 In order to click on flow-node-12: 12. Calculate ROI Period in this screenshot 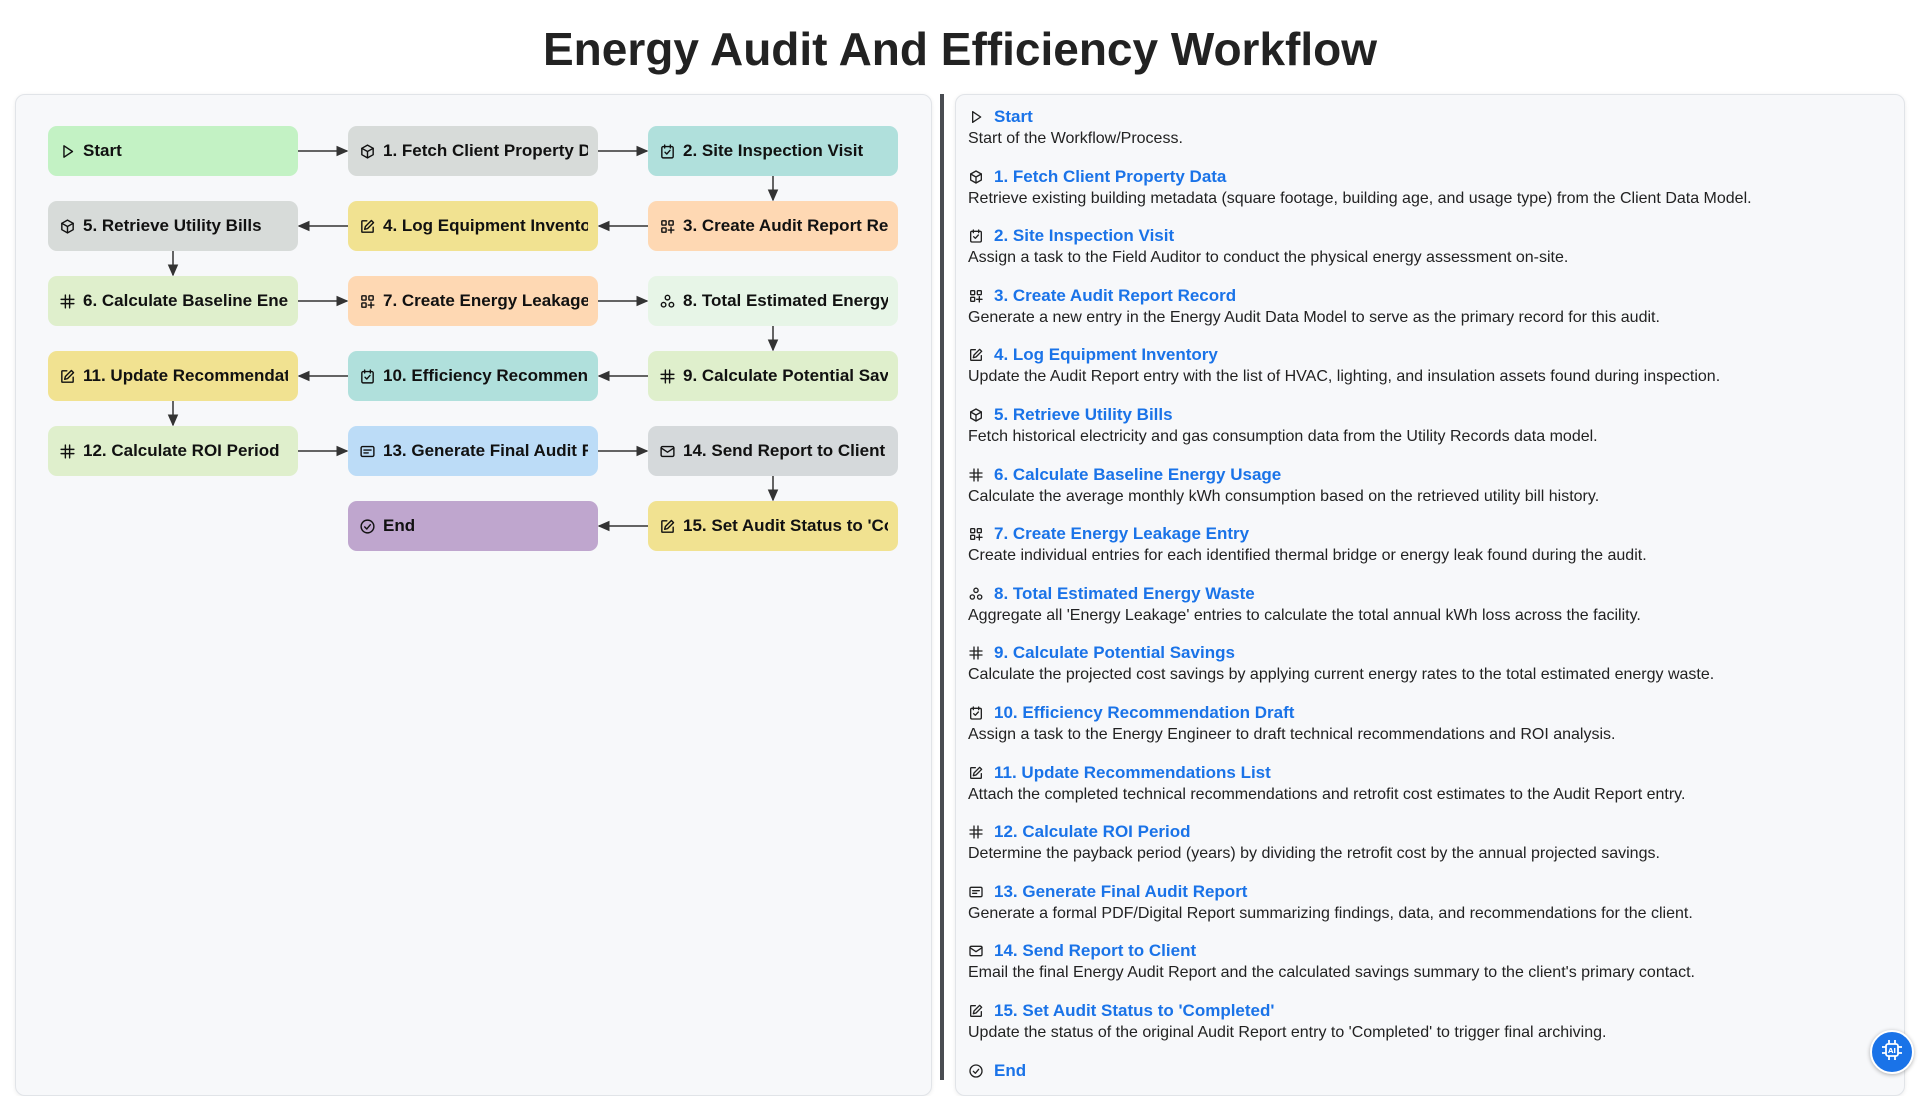, I will do `click(173, 451)`.